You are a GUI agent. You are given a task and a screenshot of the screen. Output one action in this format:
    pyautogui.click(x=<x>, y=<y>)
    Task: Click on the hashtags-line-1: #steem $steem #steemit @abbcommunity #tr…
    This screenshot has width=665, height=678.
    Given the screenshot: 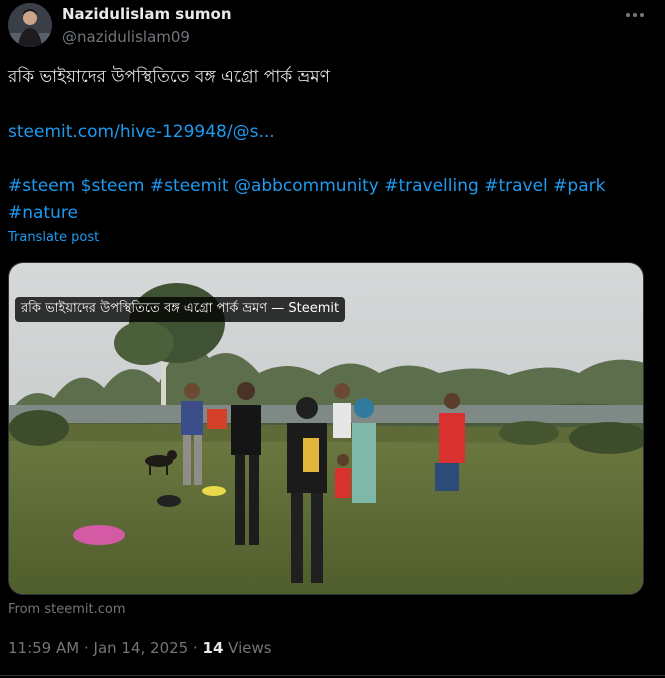 What is the action you would take?
    pyautogui.click(x=328, y=186)
    